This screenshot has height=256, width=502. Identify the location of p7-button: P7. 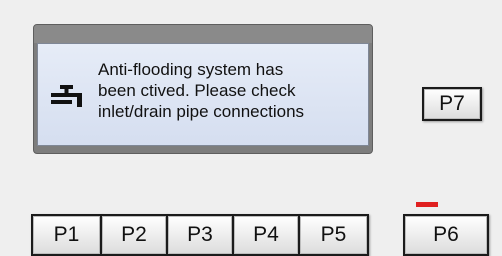
(452, 104).